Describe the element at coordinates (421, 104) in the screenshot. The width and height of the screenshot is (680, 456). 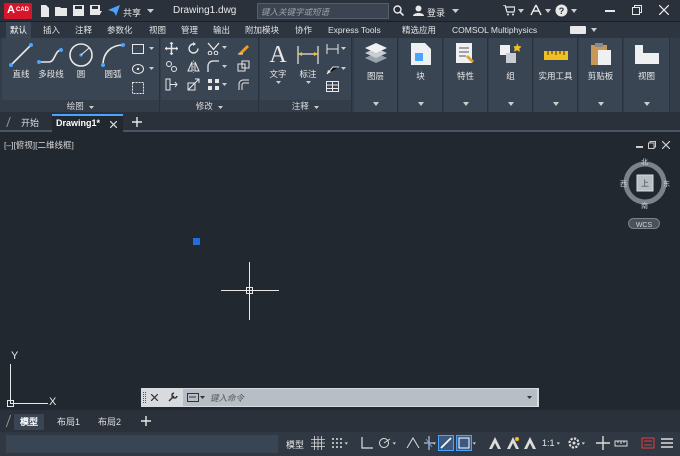
I see `block-dropdown-icon` at that location.